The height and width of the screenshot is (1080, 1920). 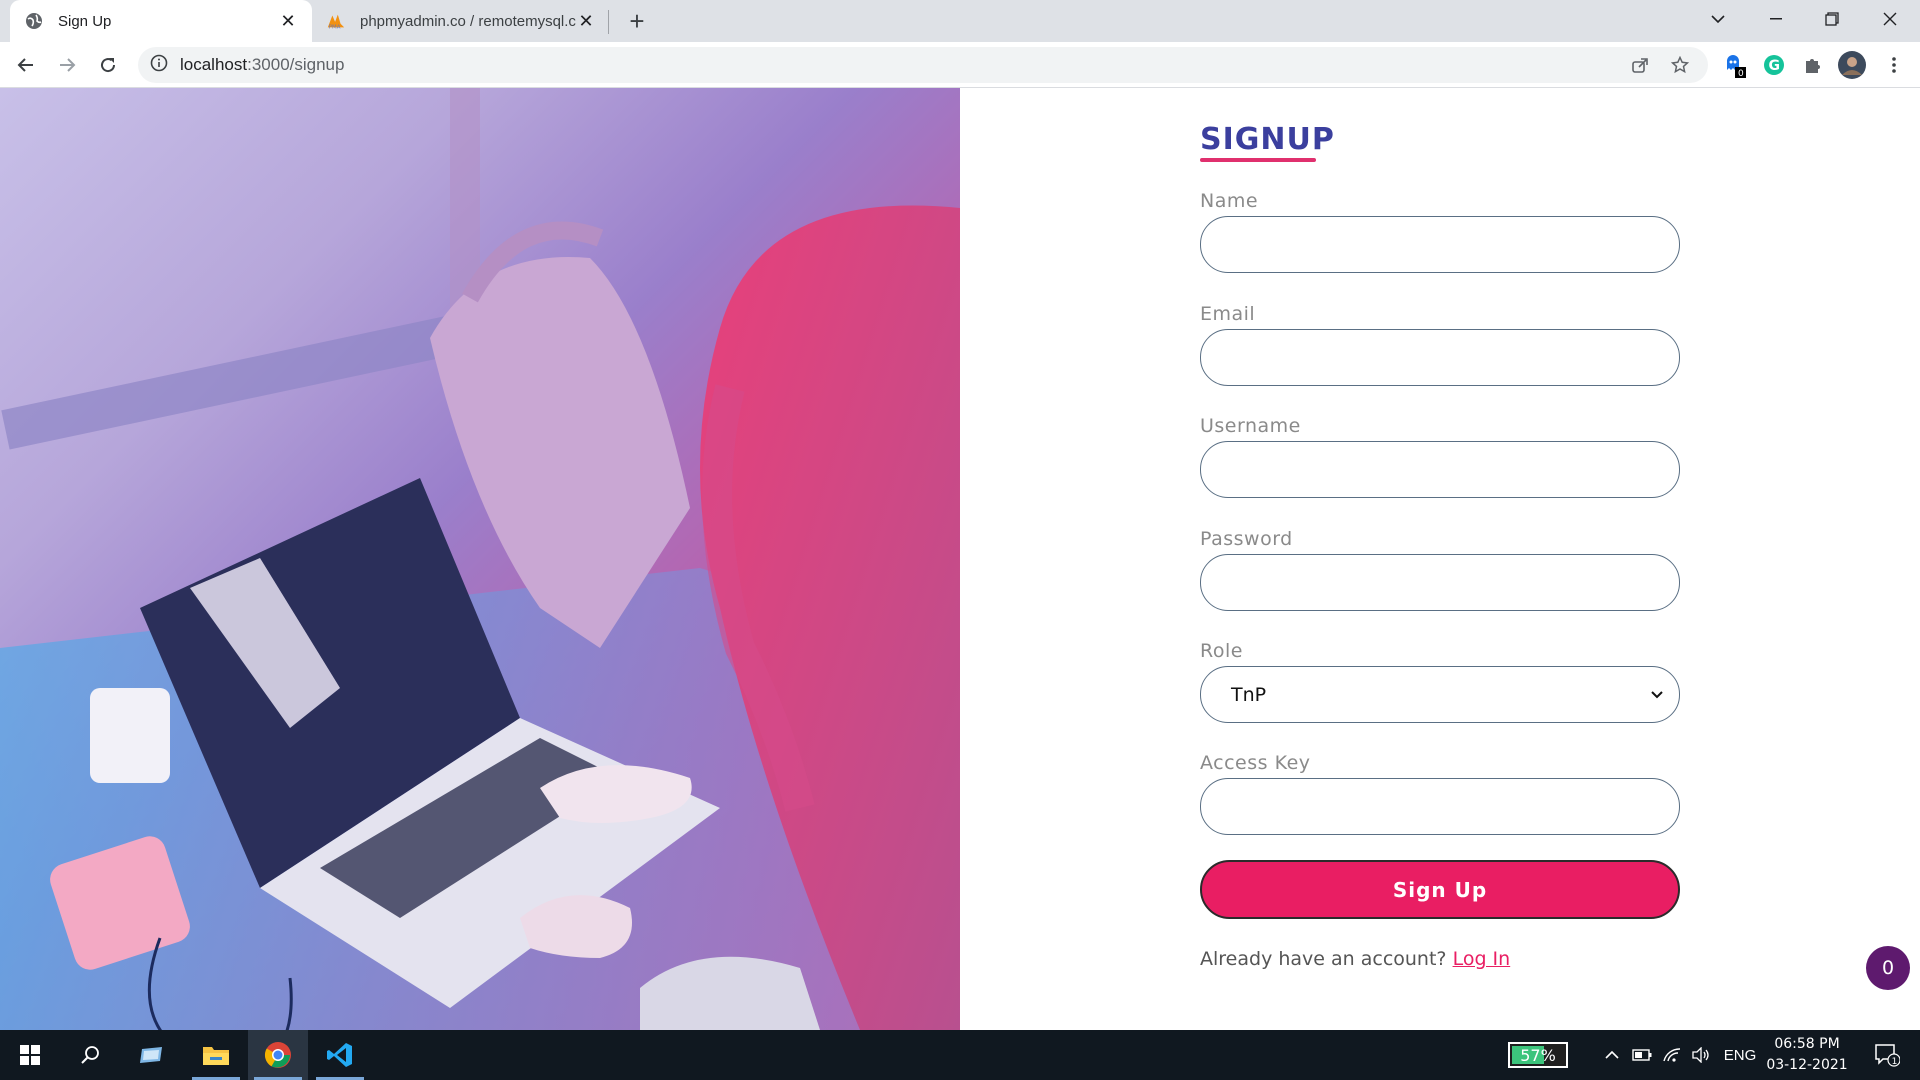 What do you see at coordinates (67, 65) in the screenshot?
I see `forward-button` at bounding box center [67, 65].